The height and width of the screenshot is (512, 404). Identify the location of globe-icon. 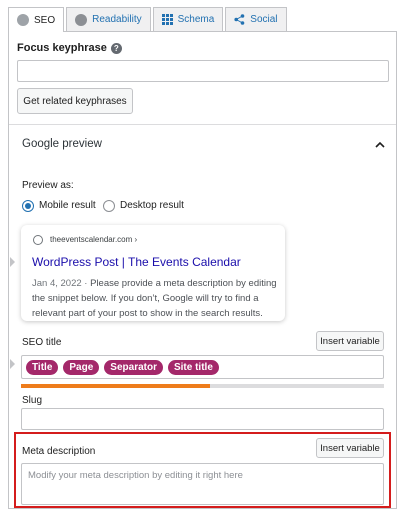
(38, 240).